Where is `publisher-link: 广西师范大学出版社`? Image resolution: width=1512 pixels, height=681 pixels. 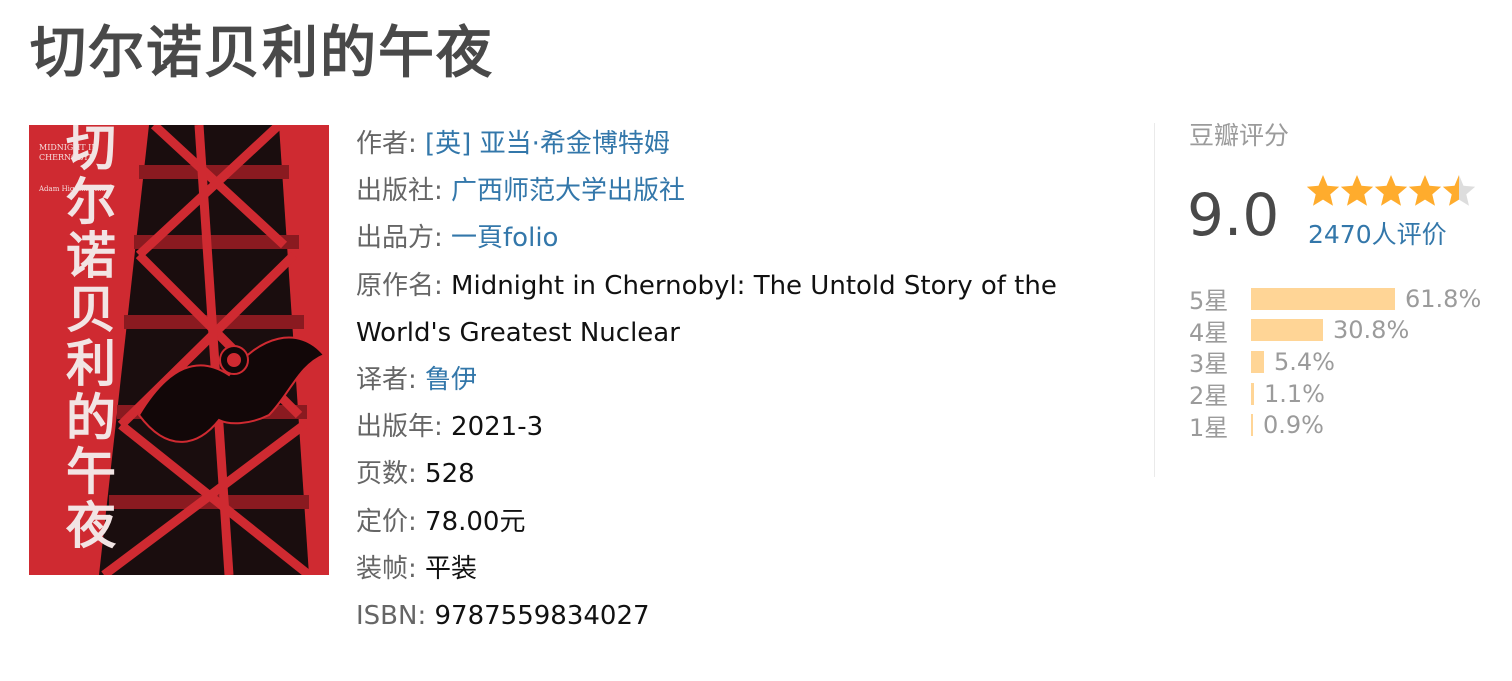 publisher-link: 广西师范大学出版社 is located at coordinates (568, 191).